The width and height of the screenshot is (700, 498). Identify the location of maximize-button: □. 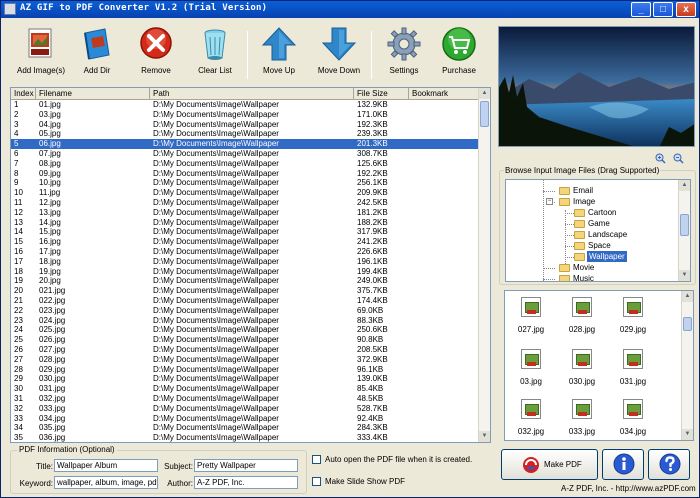
(663, 9).